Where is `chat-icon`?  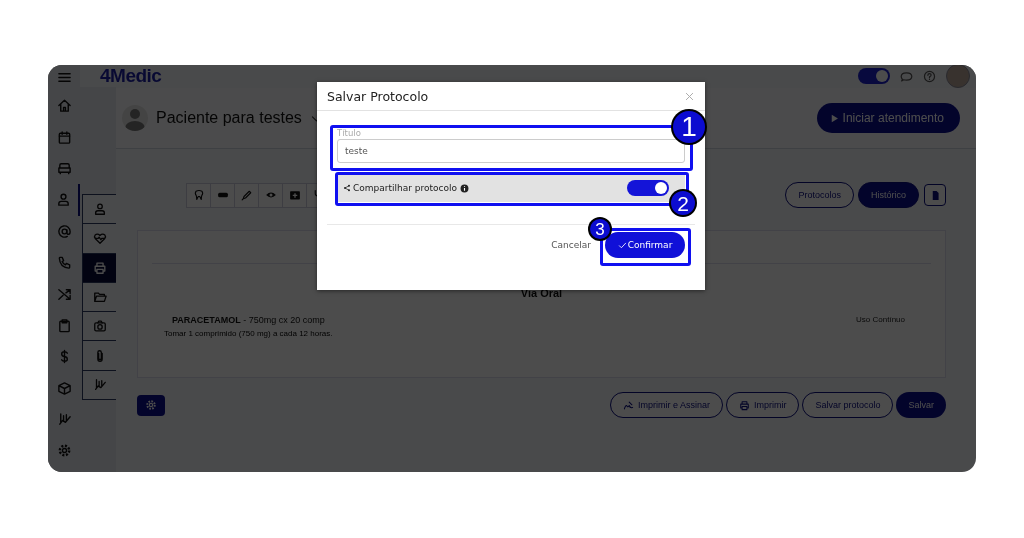
chat-icon is located at coordinates (906, 76).